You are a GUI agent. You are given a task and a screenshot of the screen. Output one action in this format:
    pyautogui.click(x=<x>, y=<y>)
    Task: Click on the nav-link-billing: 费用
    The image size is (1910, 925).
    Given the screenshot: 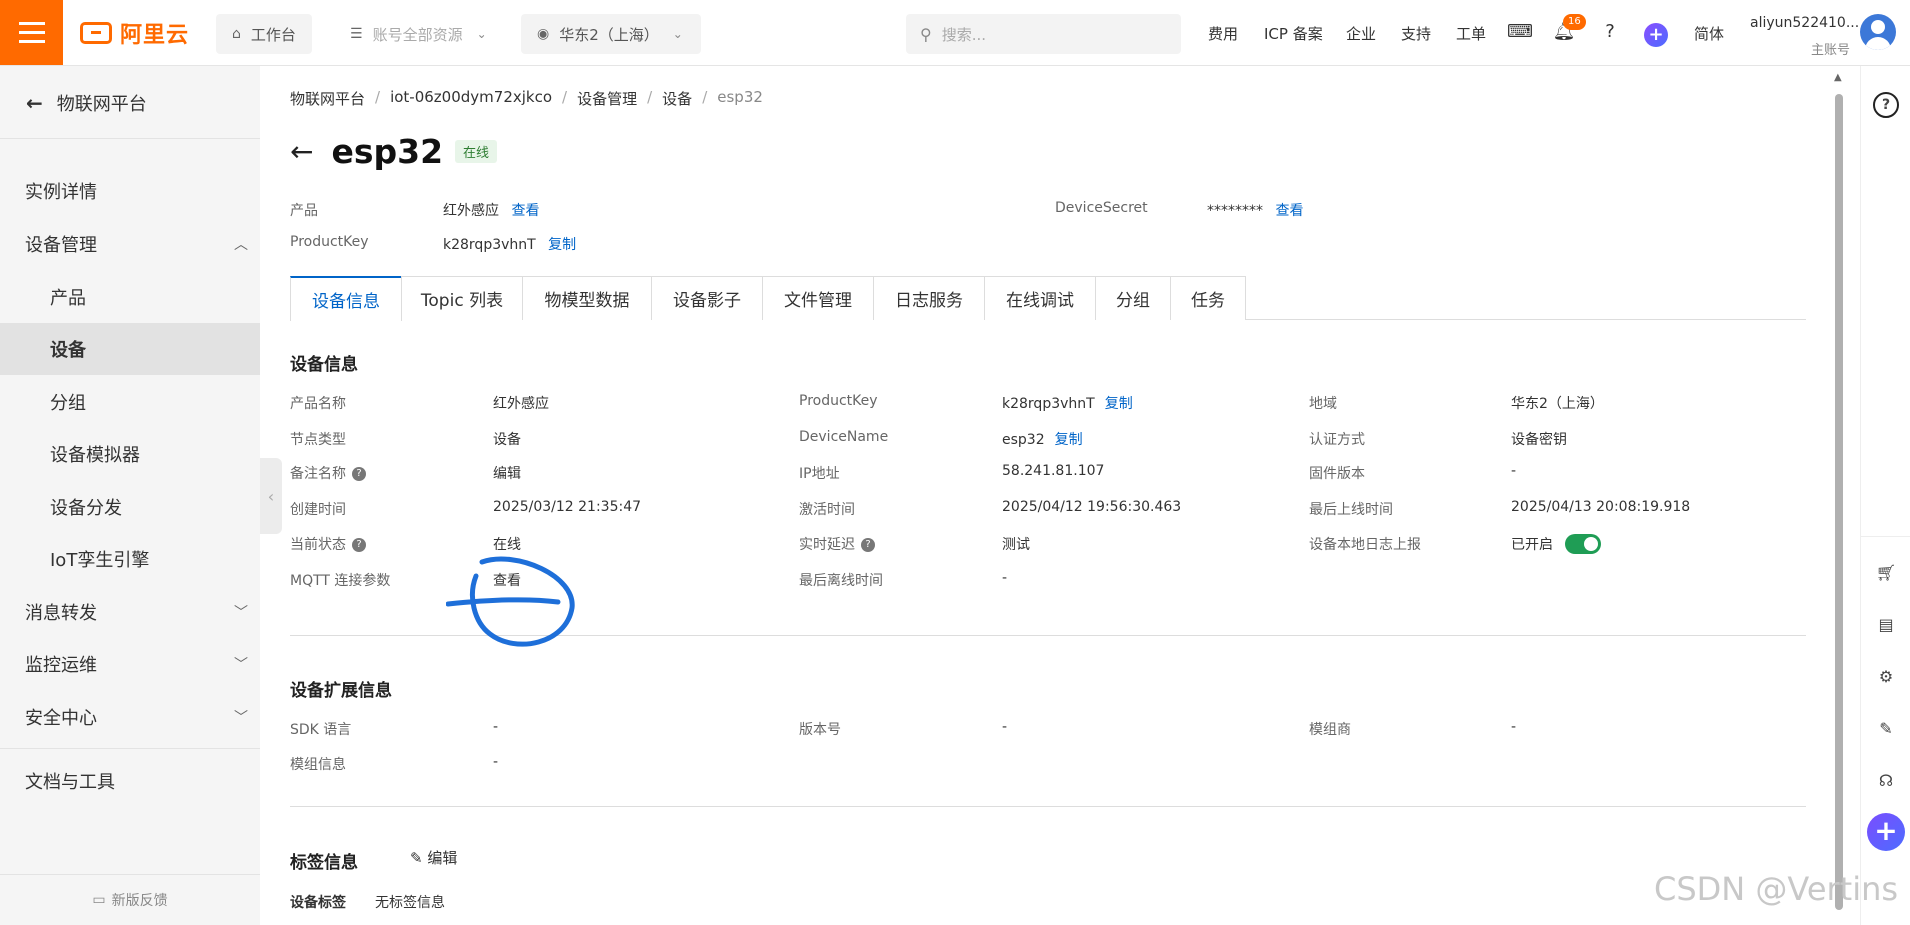 What is the action you would take?
    pyautogui.click(x=1223, y=33)
    